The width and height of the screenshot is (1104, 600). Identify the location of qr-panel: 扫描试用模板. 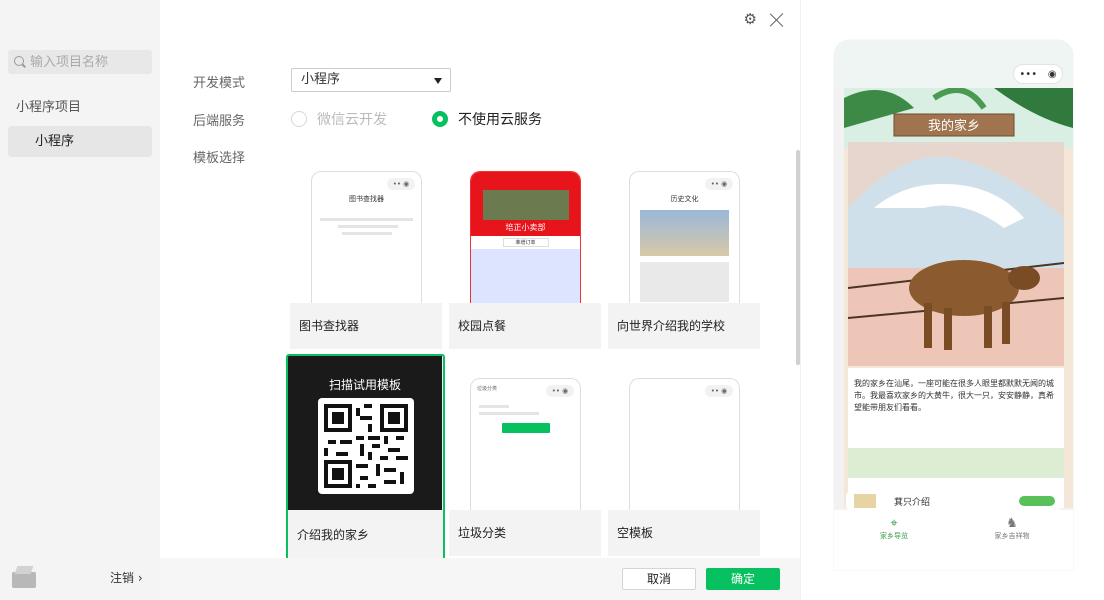
(365, 433).